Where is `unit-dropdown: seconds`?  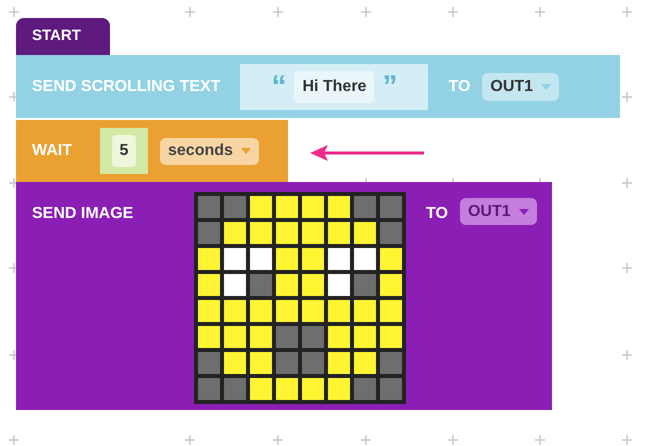 unit-dropdown: seconds is located at coordinates (209, 151).